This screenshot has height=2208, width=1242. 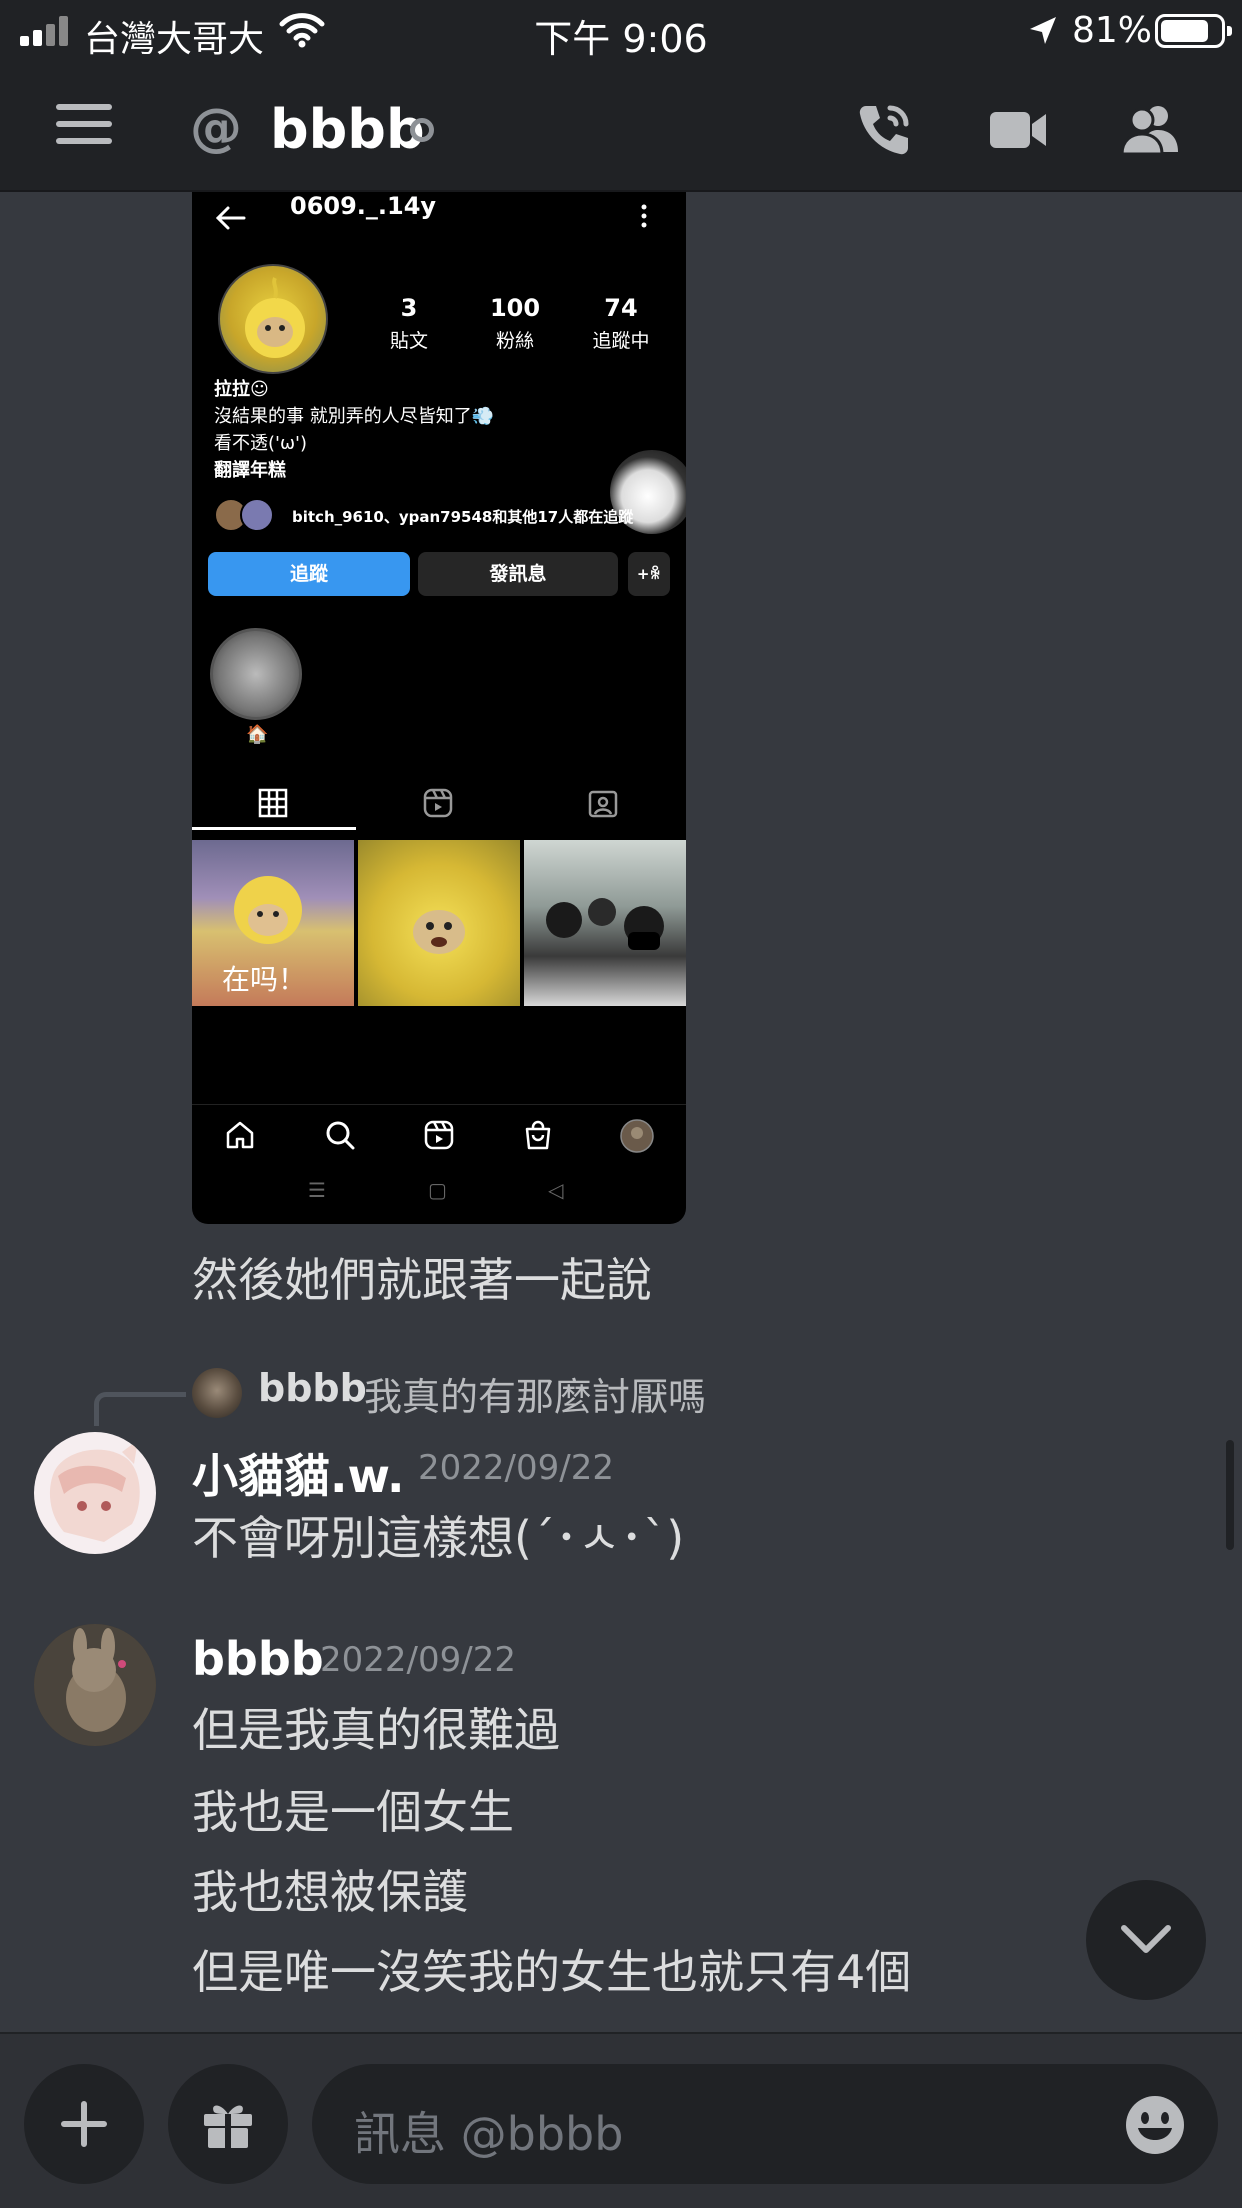 What do you see at coordinates (84, 124) in the screenshot?
I see `hamburger-menu-icon` at bounding box center [84, 124].